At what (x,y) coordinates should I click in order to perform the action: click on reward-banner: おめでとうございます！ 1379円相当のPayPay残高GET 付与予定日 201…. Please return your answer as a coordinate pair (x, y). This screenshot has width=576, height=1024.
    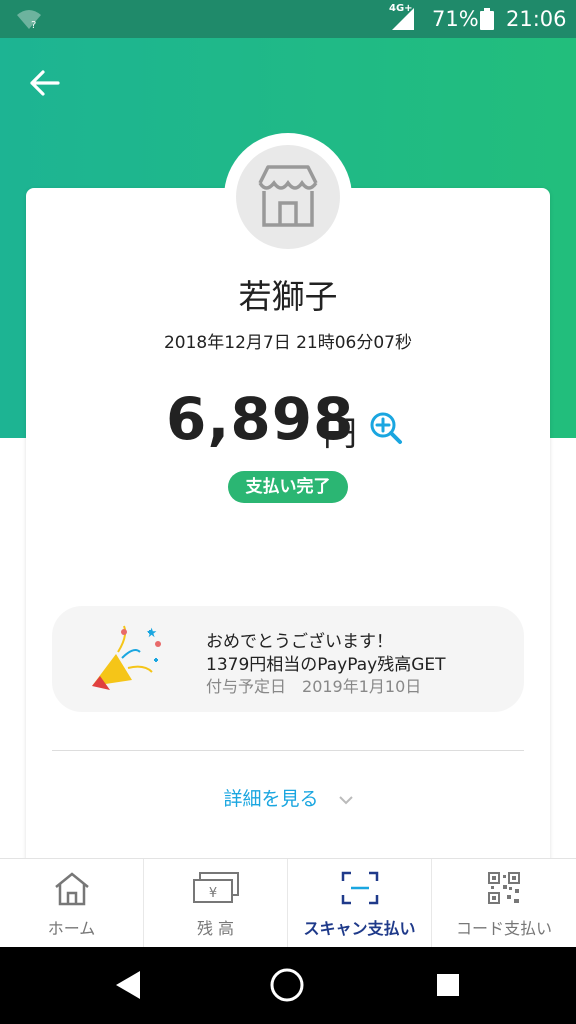
    Looking at the image, I should click on (288, 659).